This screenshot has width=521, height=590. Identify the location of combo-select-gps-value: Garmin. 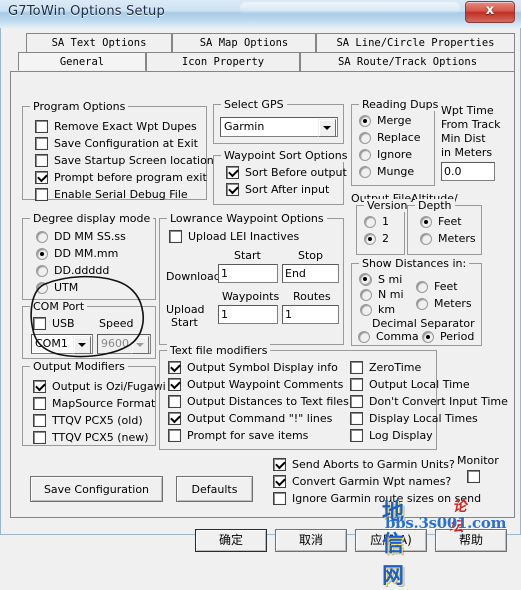
(244, 126).